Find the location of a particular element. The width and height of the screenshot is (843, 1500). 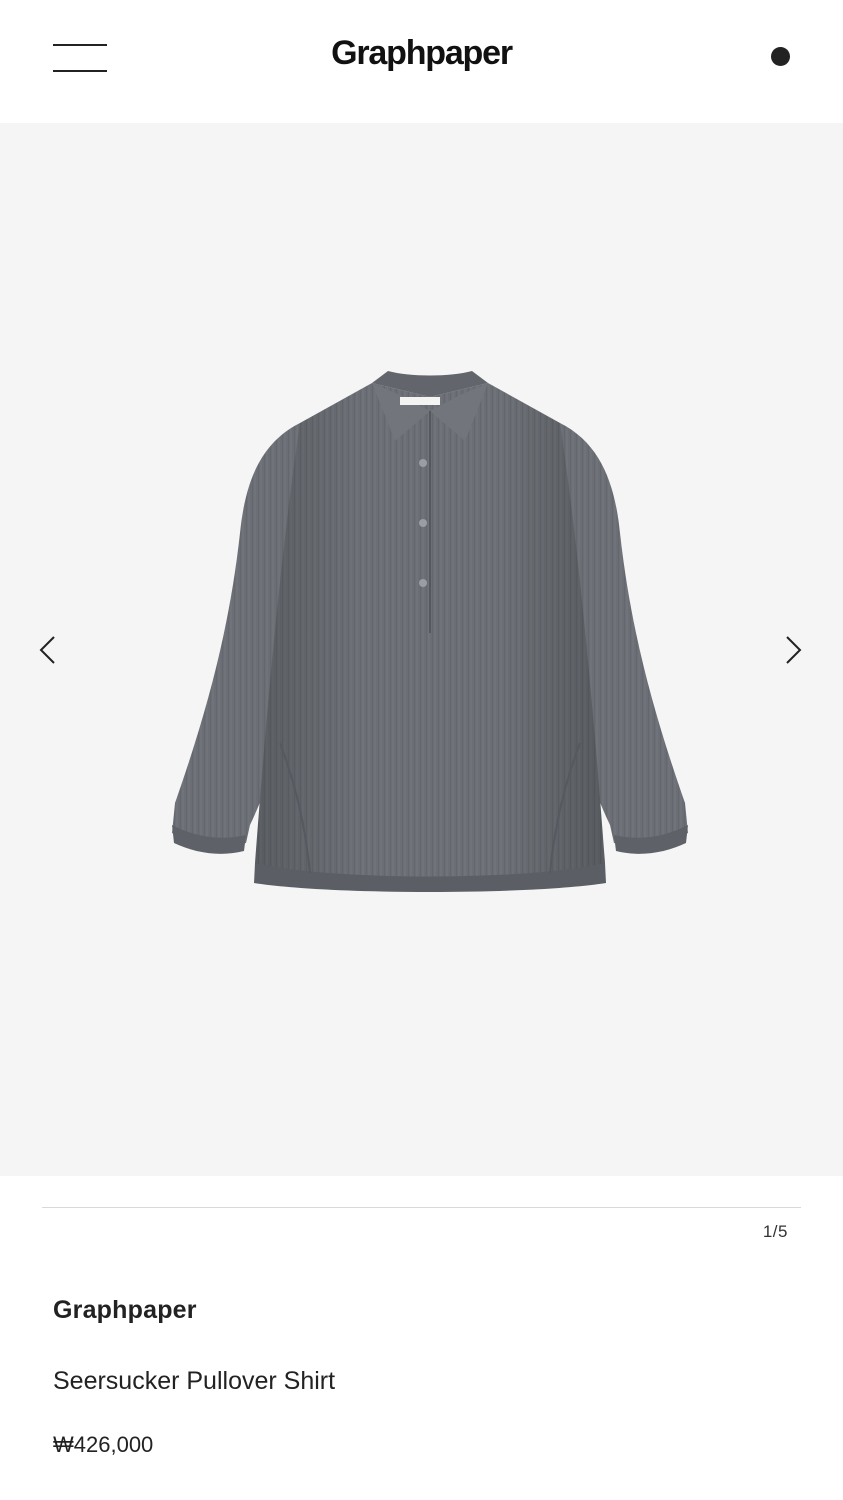

divider is located at coordinates (421, 1207).